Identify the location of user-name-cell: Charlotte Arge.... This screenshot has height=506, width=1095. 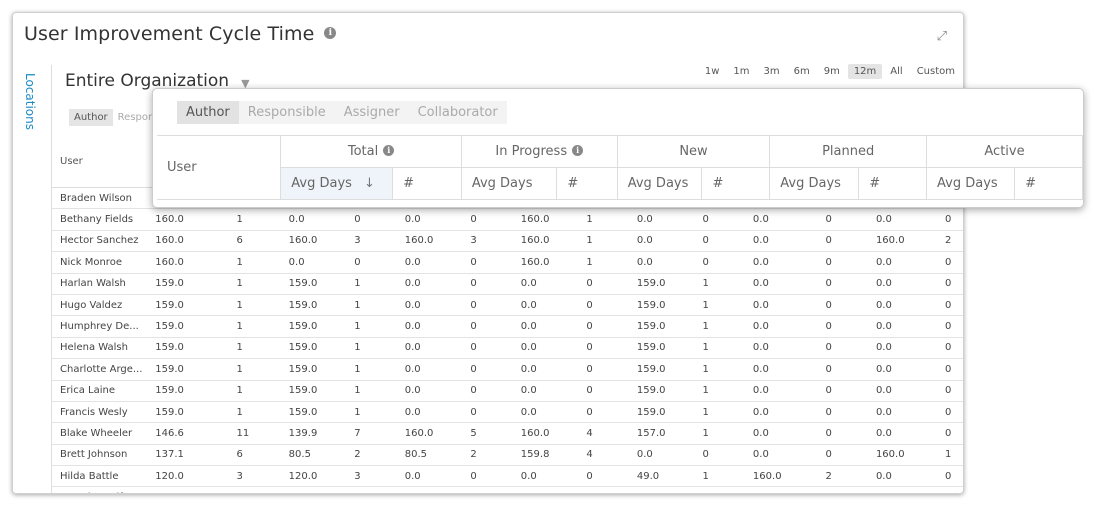
(100, 369).